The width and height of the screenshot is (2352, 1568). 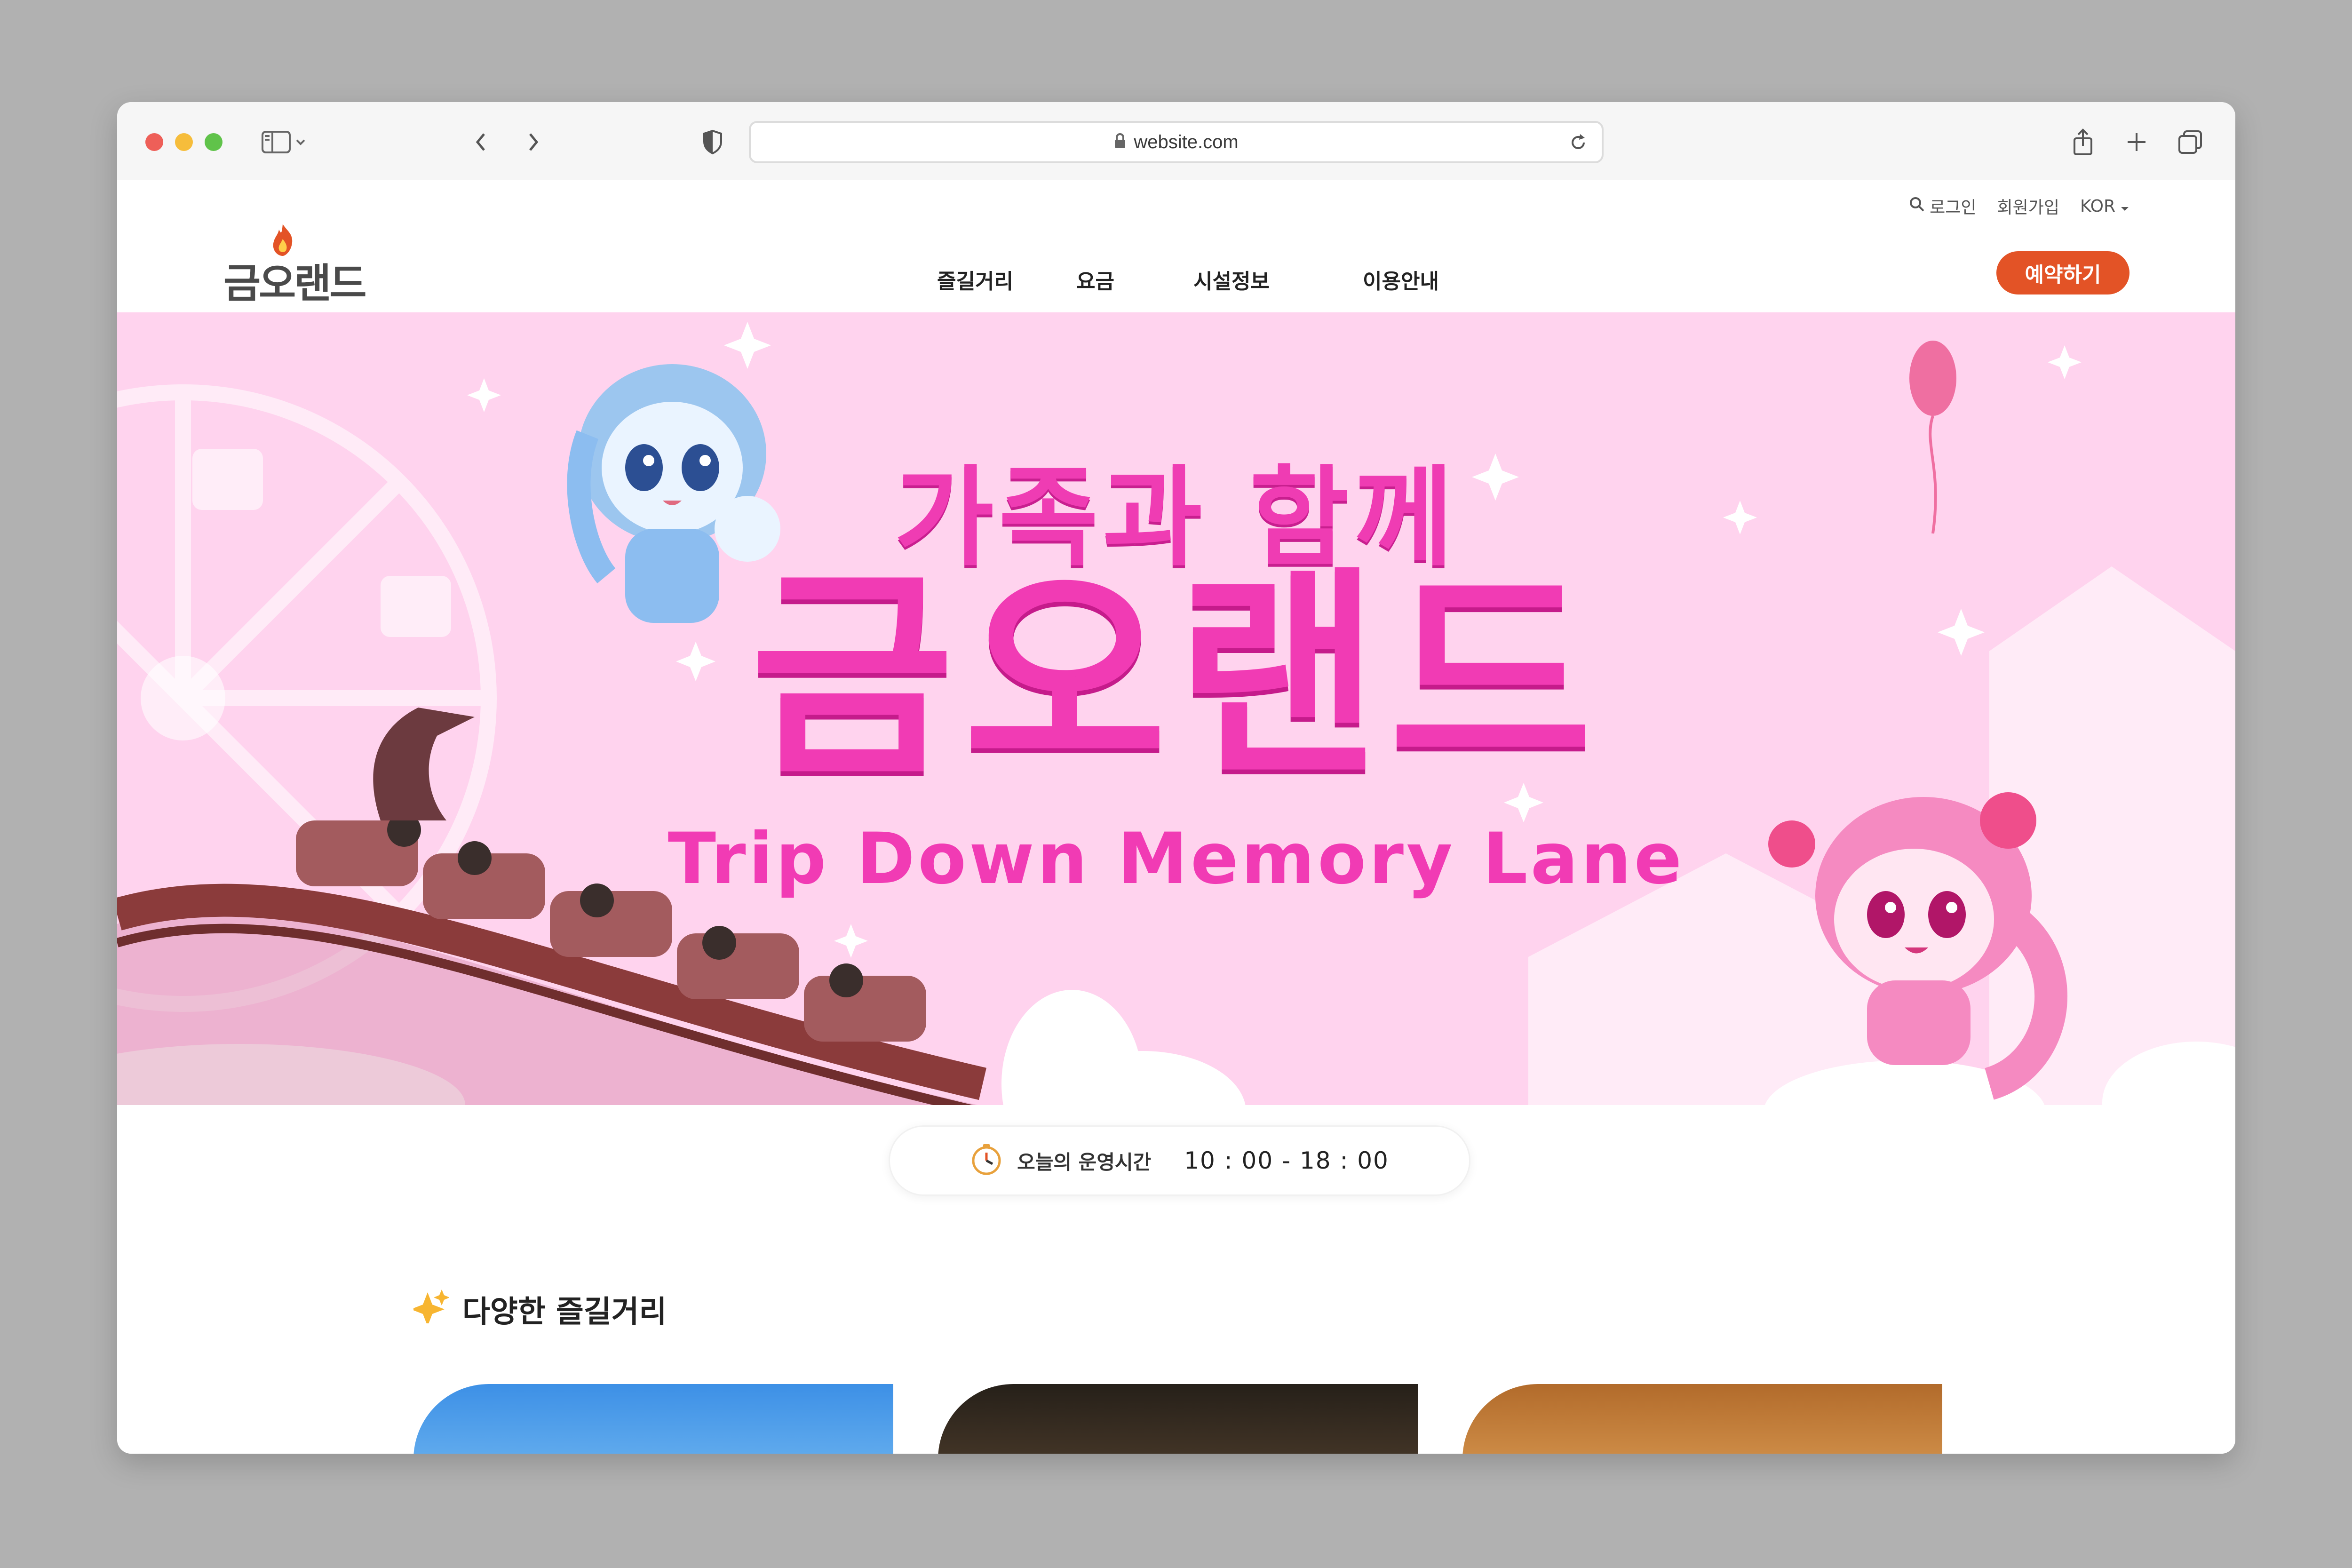 I want to click on close-window-button, so click(x=154, y=142).